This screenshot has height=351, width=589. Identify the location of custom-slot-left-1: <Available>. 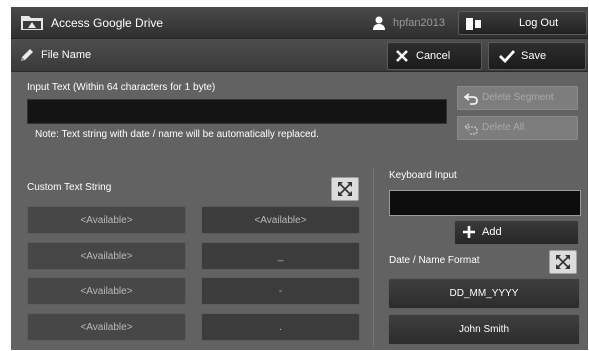
(106, 220).